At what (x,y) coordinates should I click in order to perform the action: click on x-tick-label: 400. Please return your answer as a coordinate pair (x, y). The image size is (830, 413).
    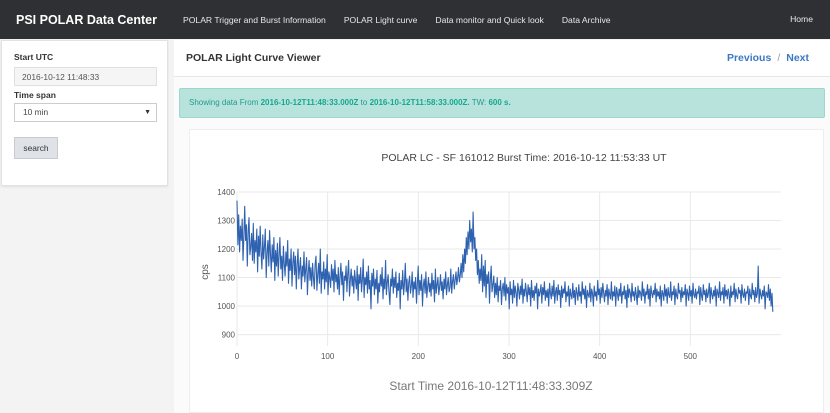
    Looking at the image, I should click on (600, 356).